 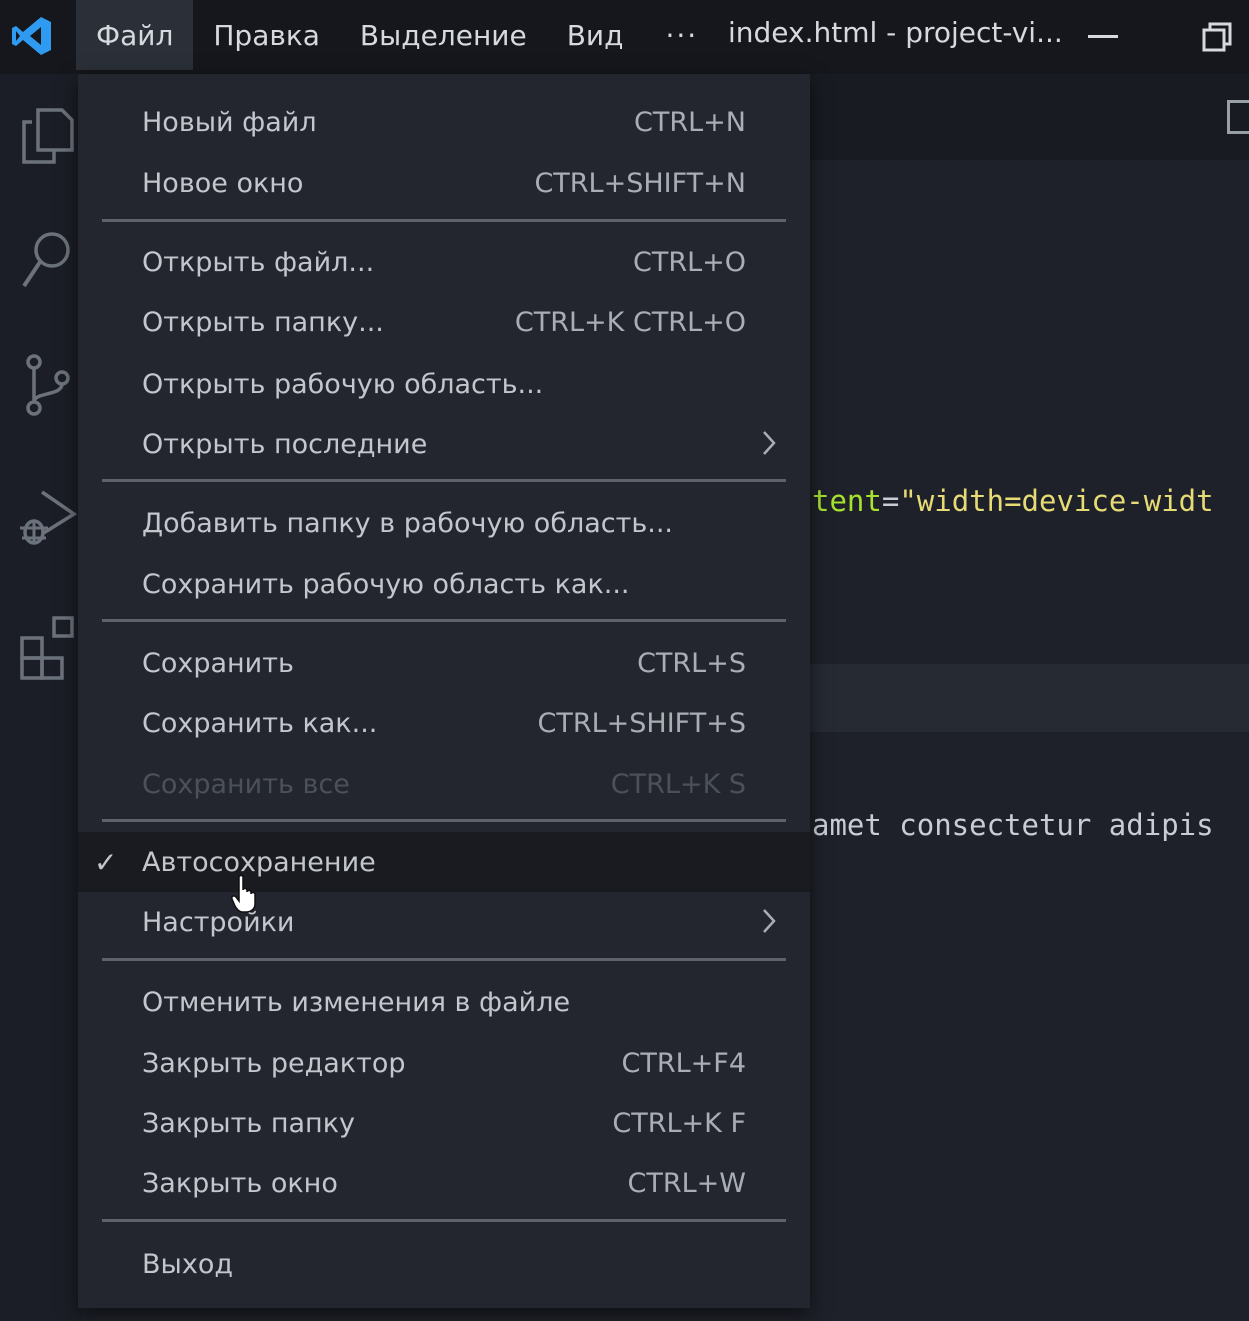 I want to click on menu-item-label: Настройки, so click(x=218, y=922).